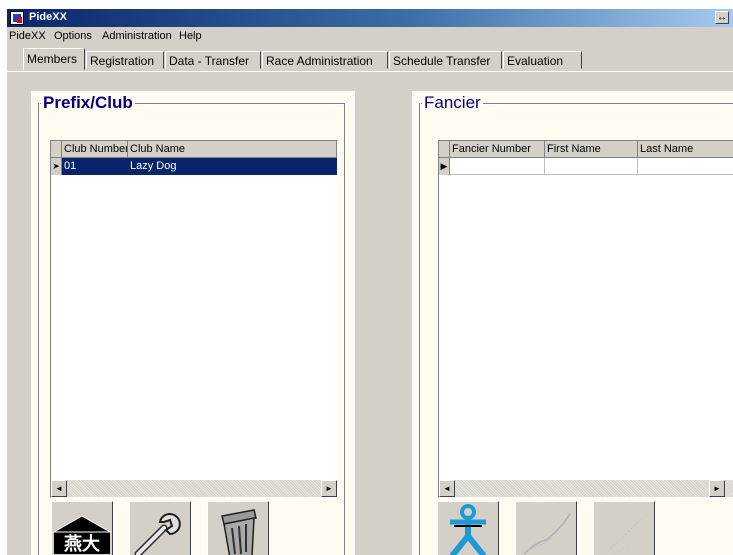 The image size is (733, 555). What do you see at coordinates (370, 36) in the screenshot?
I see `menu-bar: PideXX Options Administration Help` at bounding box center [370, 36].